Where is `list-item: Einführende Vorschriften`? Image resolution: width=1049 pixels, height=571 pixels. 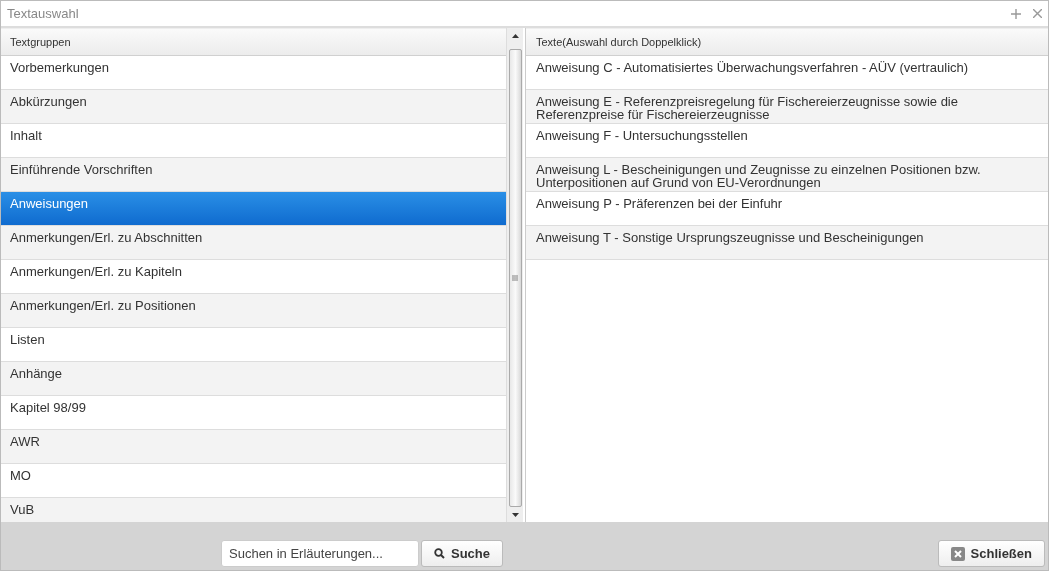
list-item: Einführende Vorschriften is located at coordinates (253, 175).